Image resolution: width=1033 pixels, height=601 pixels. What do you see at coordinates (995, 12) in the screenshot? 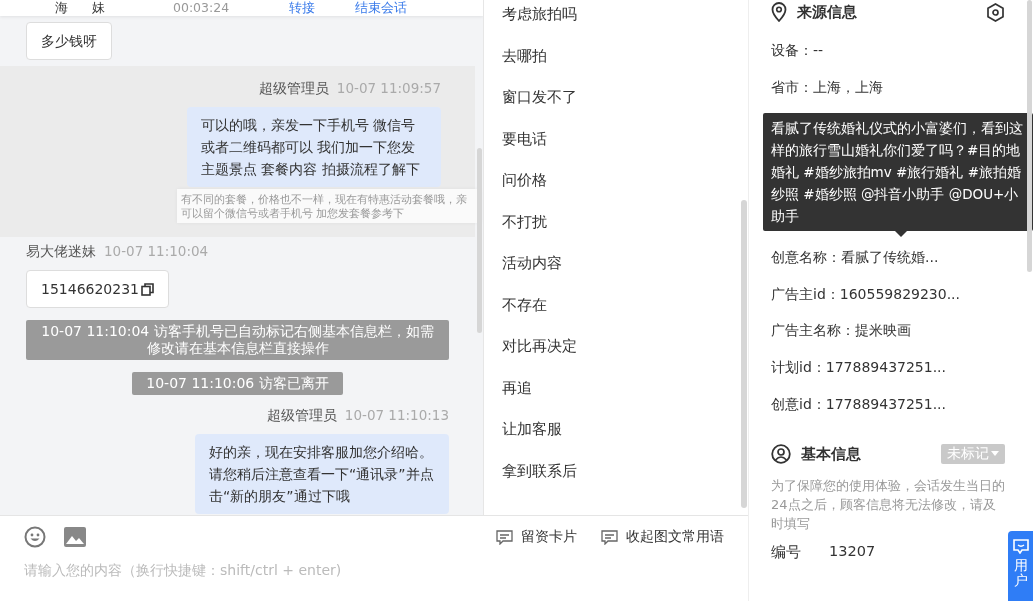
I see `settings-icon` at bounding box center [995, 12].